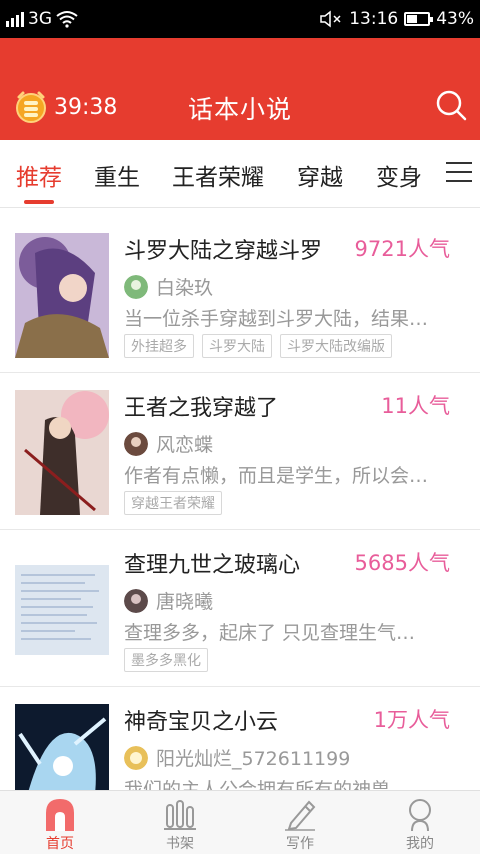 This screenshot has width=480, height=854. What do you see at coordinates (300, 844) in the screenshot?
I see `nav-label: 写作` at bounding box center [300, 844].